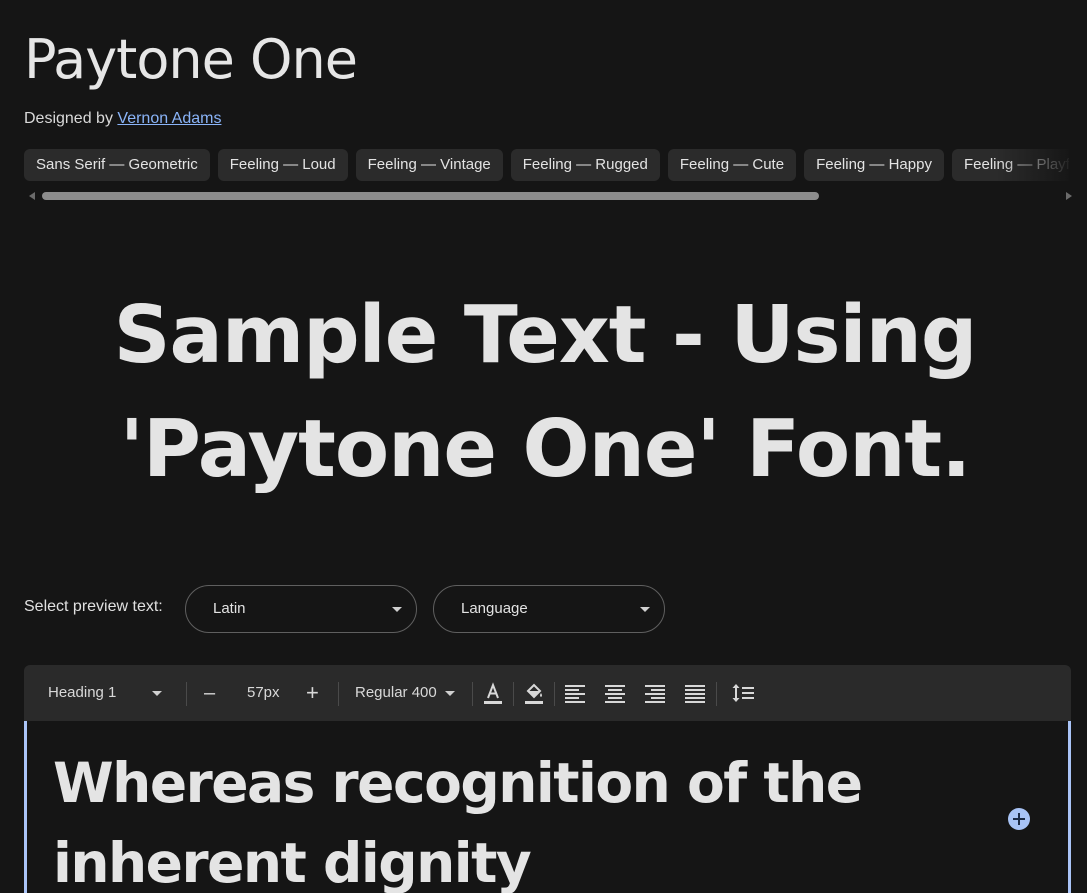 This screenshot has width=1087, height=893. Describe the element at coordinates (93, 606) in the screenshot. I see `preview-text-label: Select preview text:` at that location.